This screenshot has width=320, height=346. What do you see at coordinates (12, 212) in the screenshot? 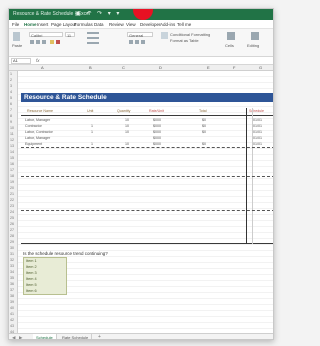
I see `row-number: 24` at bounding box center [12, 212].